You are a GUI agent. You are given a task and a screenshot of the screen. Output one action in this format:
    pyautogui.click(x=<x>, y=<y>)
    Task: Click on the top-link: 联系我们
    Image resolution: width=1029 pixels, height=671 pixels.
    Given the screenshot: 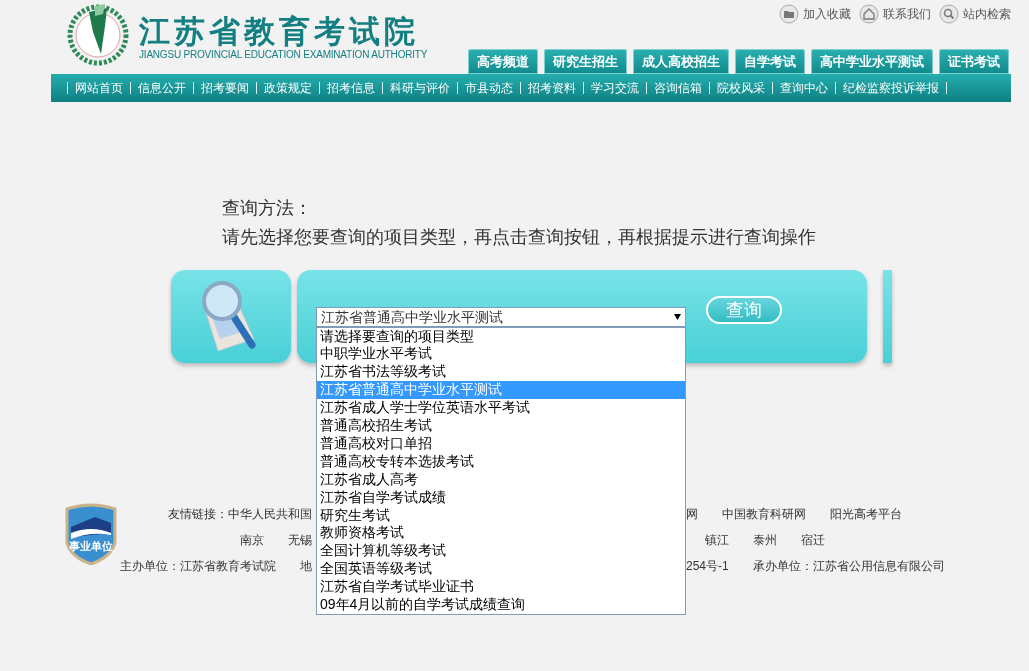 What is the action you would take?
    pyautogui.click(x=907, y=14)
    